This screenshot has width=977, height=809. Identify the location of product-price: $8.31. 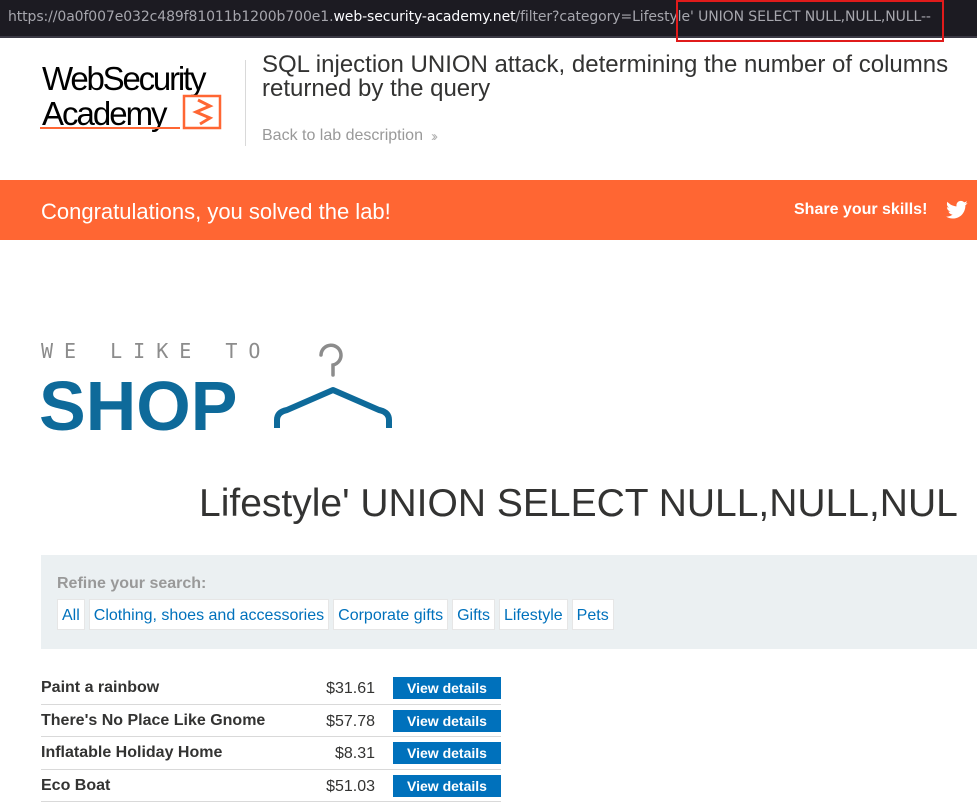
(354, 753).